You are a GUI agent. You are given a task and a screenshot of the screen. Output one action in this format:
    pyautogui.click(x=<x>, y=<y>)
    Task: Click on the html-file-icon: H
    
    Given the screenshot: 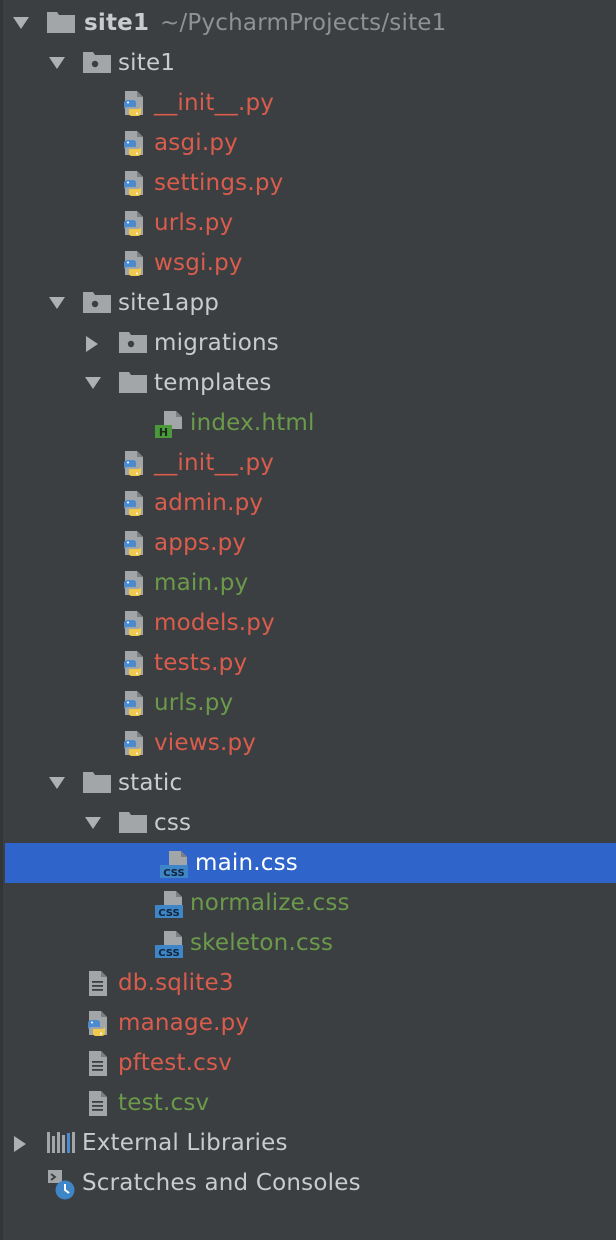 What is the action you would take?
    pyautogui.click(x=169, y=424)
    